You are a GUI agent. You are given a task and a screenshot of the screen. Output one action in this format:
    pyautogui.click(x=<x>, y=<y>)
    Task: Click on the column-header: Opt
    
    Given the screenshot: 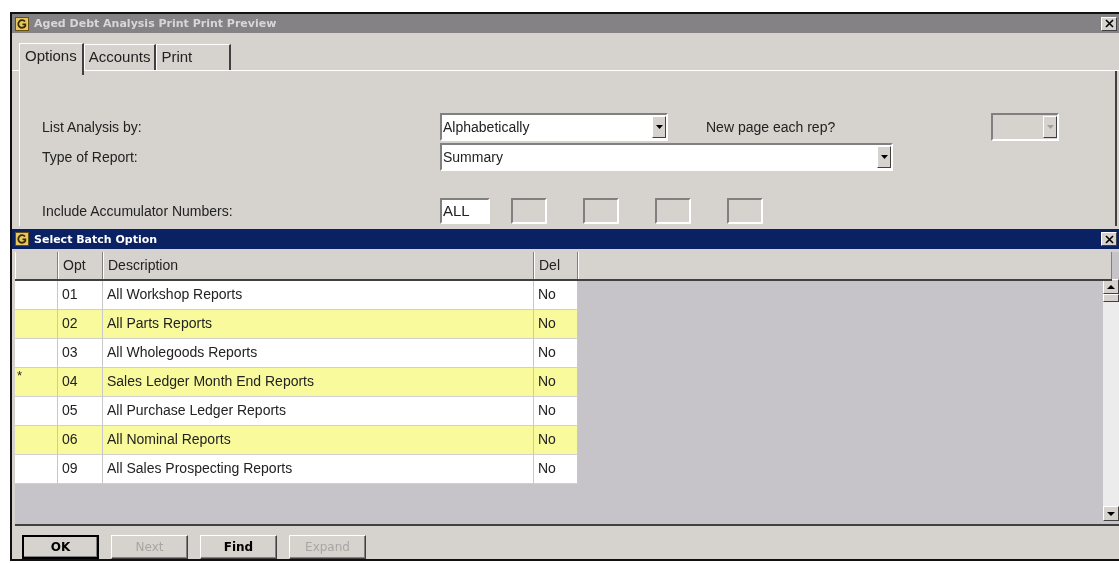 What is the action you would take?
    pyautogui.click(x=80, y=265)
    